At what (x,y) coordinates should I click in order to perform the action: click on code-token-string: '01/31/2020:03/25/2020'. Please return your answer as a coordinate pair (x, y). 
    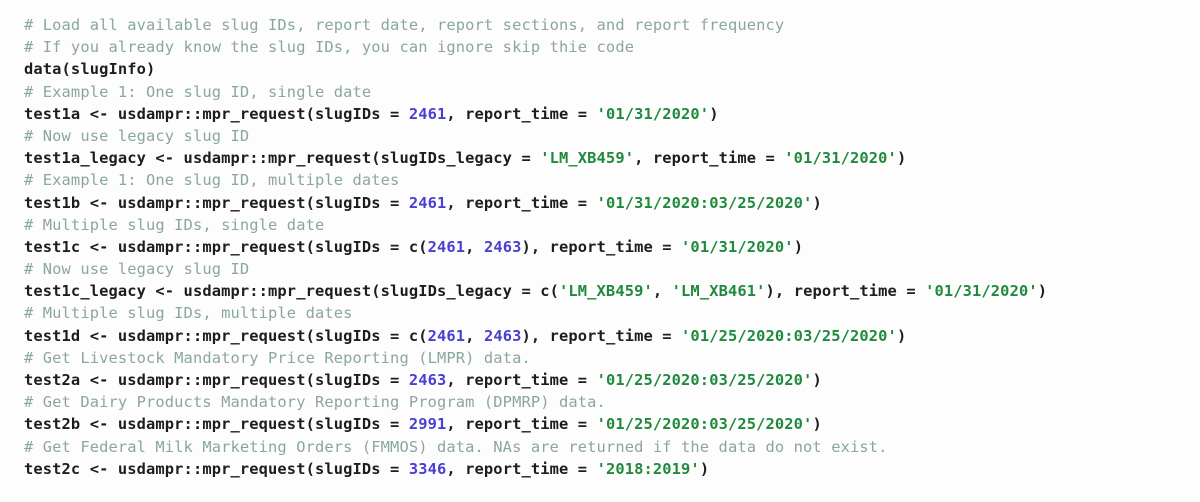
    Looking at the image, I should click on (704, 202).